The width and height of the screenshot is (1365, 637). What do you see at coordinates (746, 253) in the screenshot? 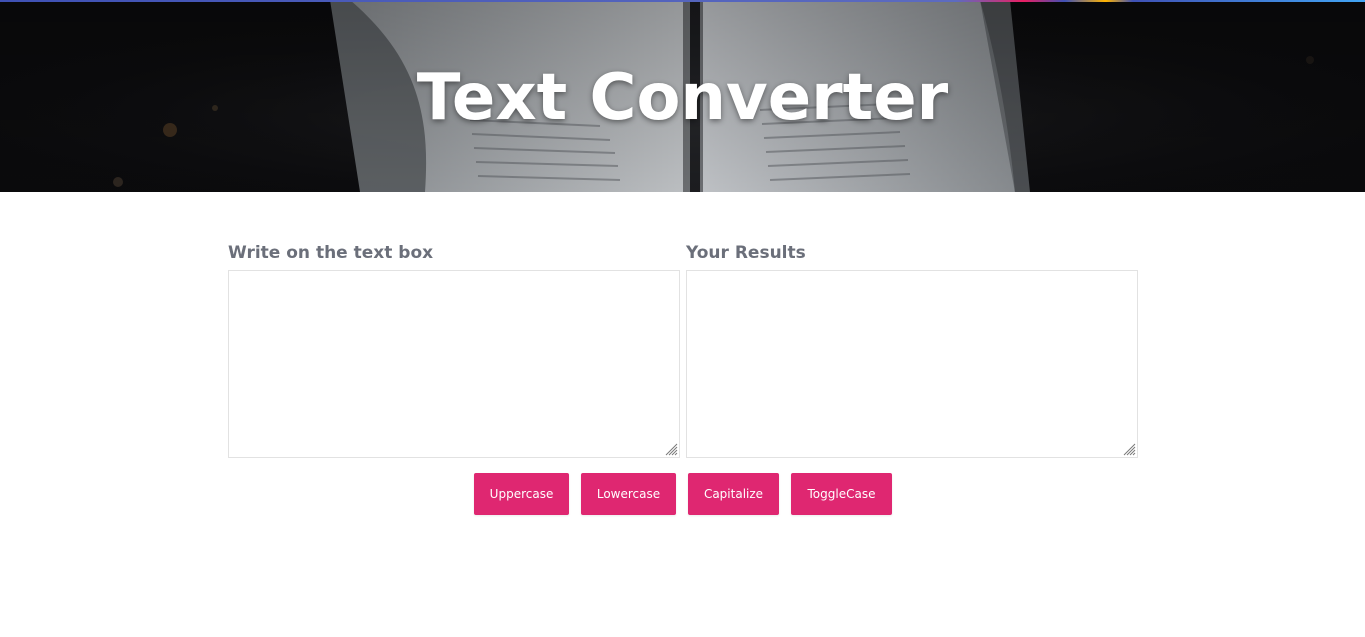
I see `results-label: Your Results` at bounding box center [746, 253].